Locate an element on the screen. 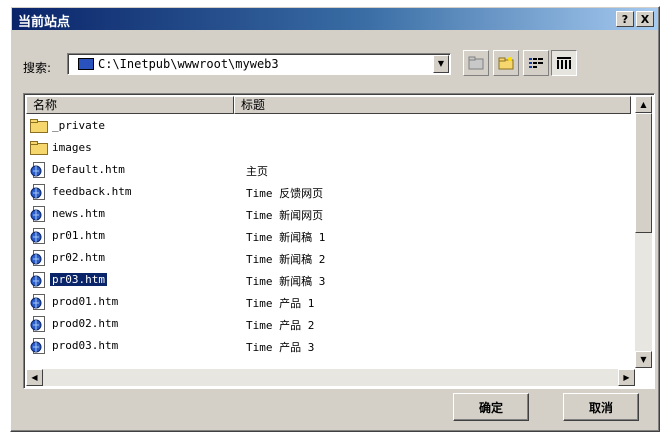 This screenshot has height=438, width=666. file-row: _private is located at coordinates (328, 126).